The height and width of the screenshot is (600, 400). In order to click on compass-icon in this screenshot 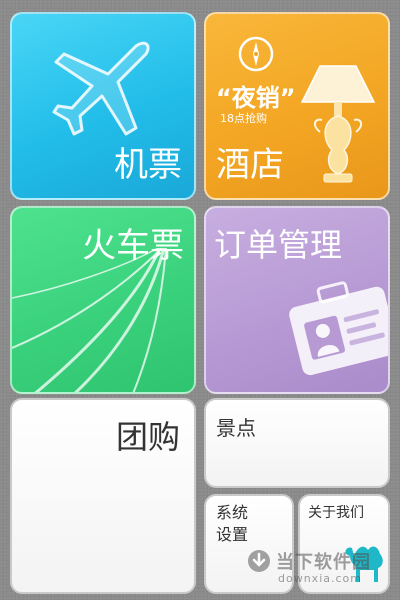, I will do `click(256, 54)`.